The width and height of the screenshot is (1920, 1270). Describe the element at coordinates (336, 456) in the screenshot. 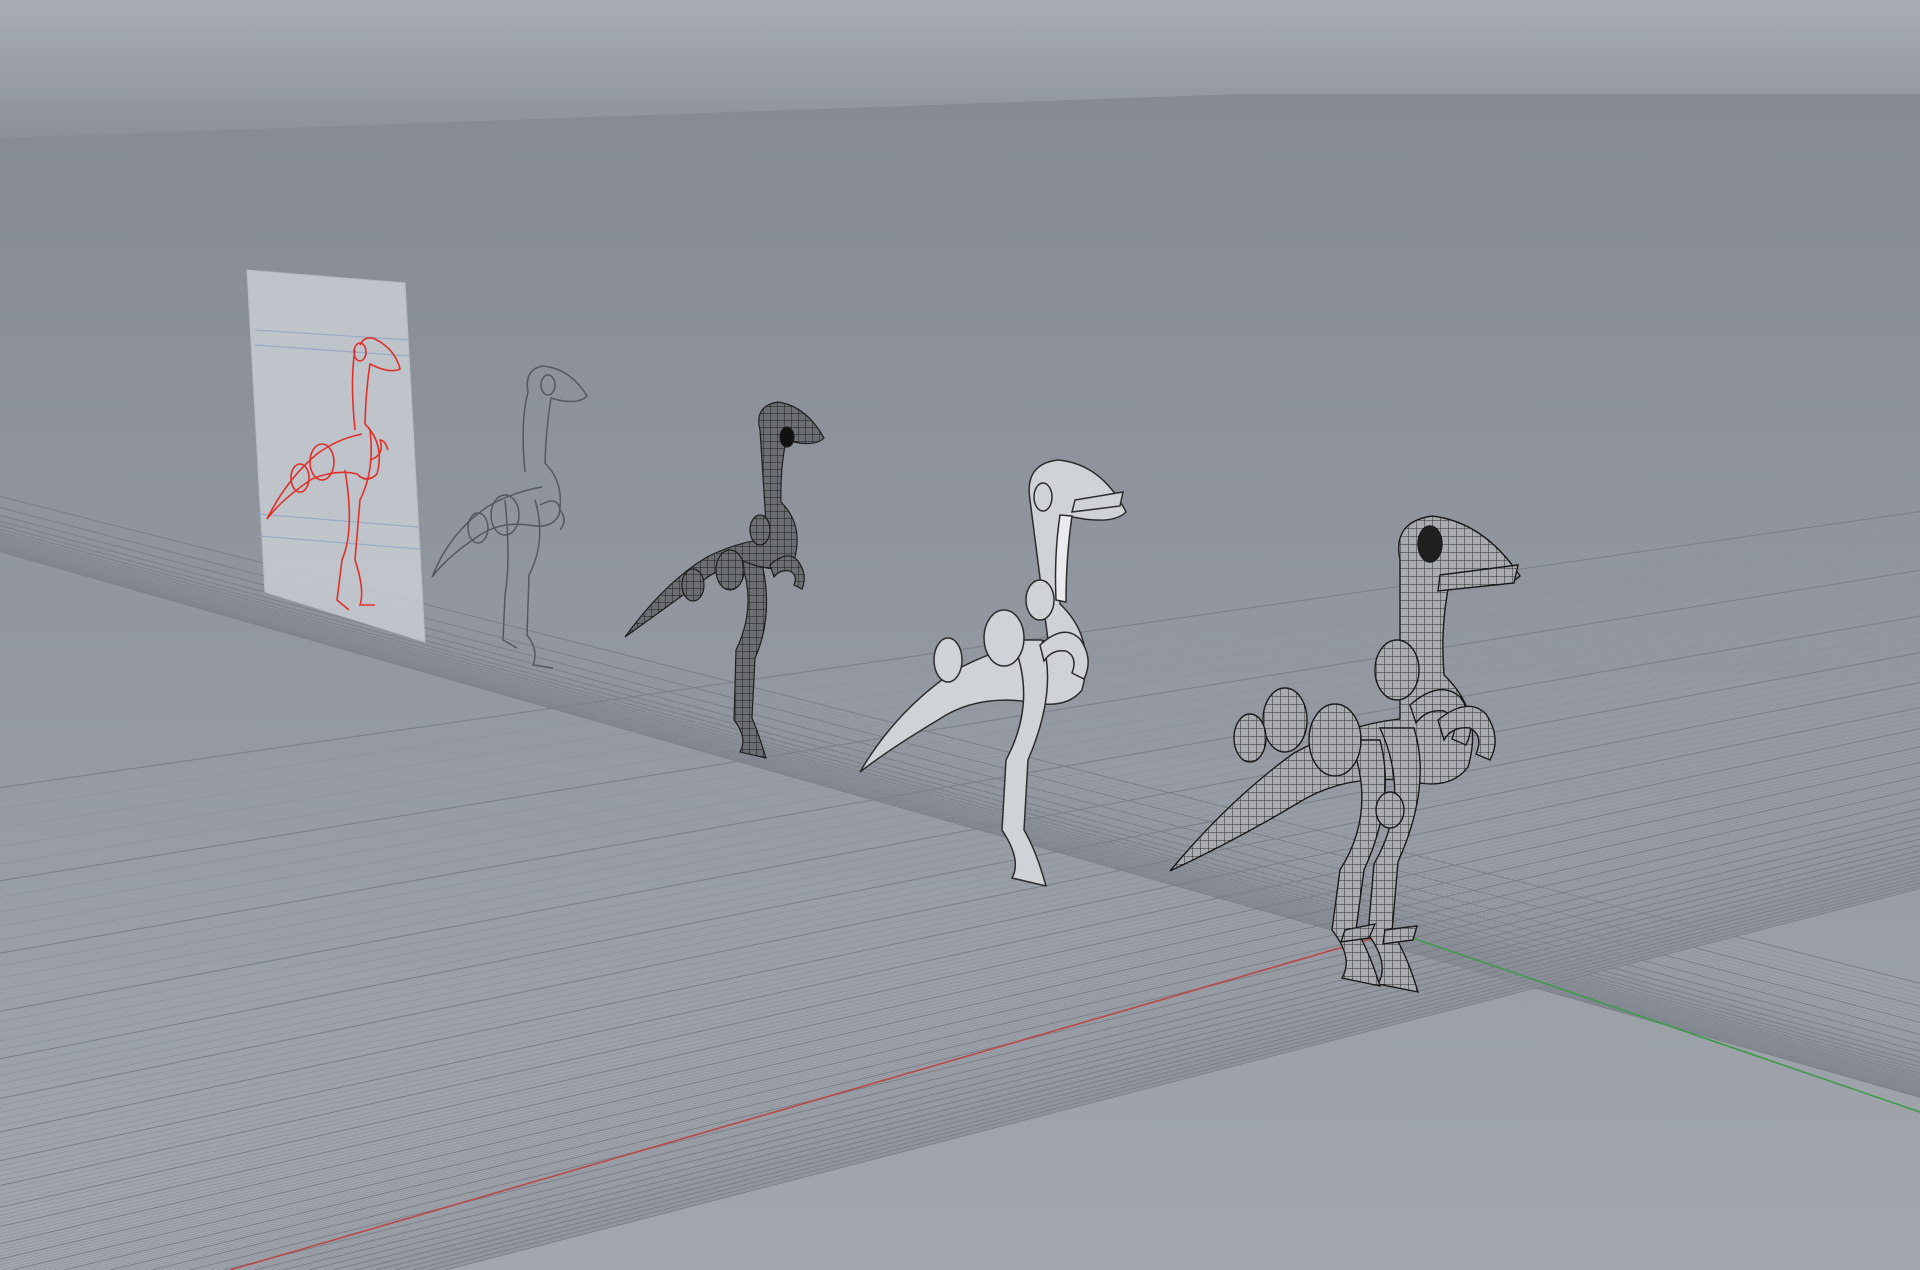

I see `reference-image-plane` at that location.